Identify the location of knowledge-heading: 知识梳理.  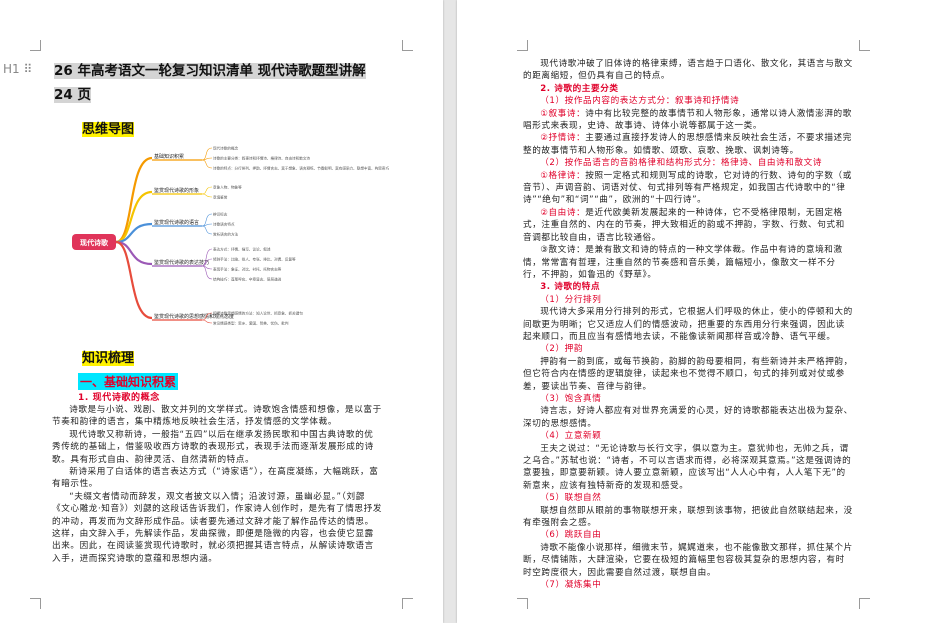
(108, 356).